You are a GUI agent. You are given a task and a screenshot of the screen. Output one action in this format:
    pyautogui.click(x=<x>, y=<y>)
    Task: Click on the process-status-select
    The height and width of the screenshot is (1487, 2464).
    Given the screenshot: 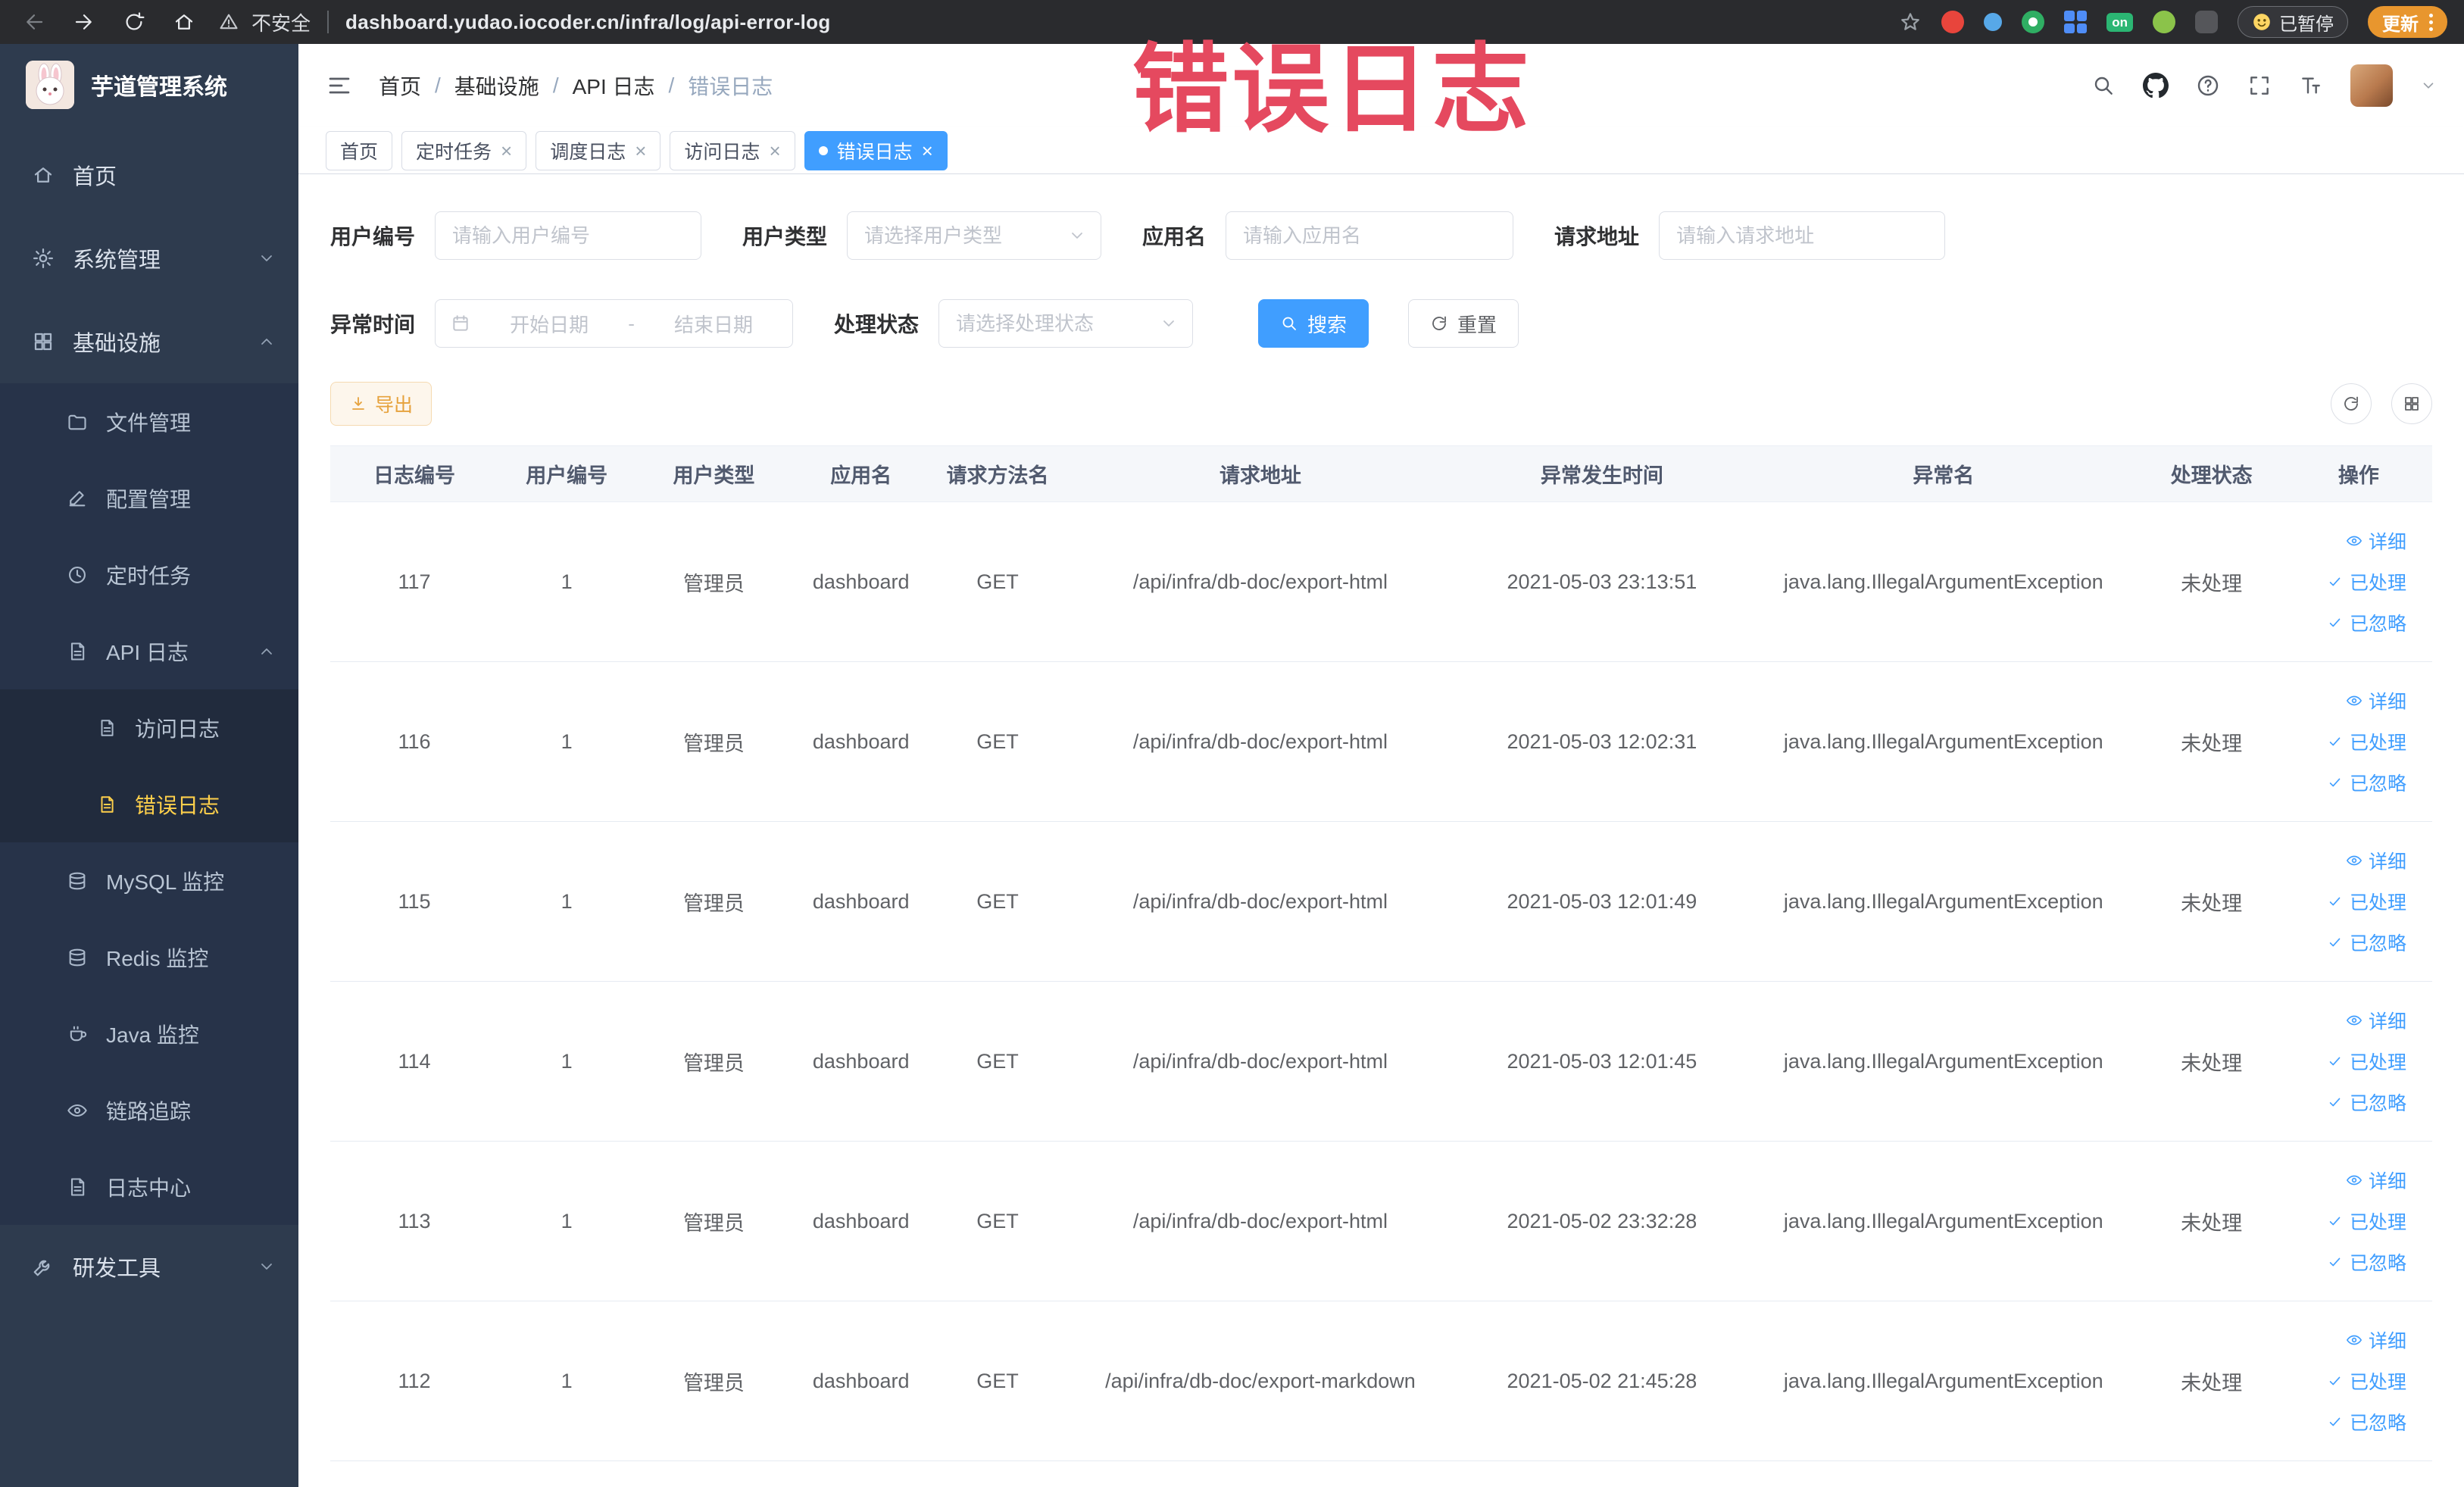 What is the action you would take?
    pyautogui.click(x=1066, y=323)
    